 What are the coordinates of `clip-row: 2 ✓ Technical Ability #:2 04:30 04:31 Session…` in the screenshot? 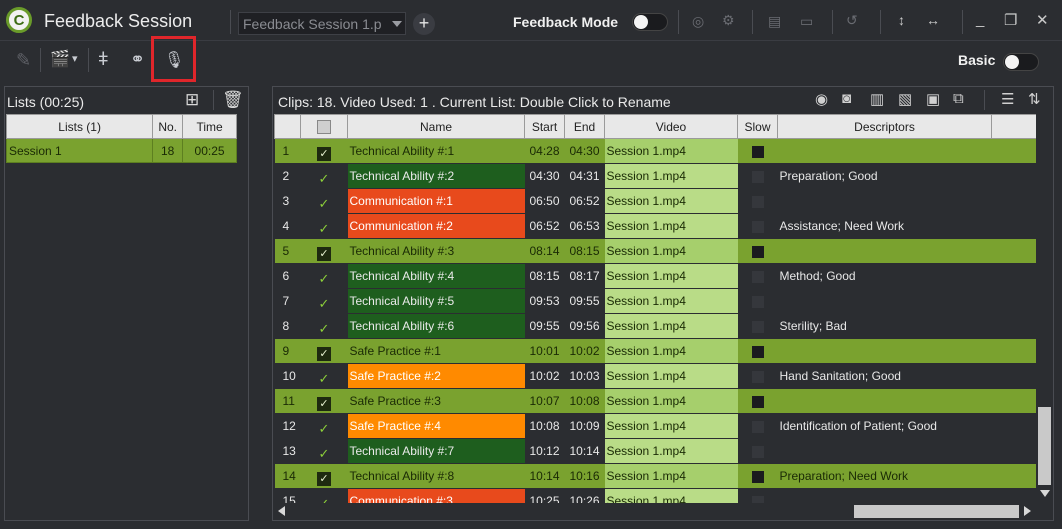 It's located at (655, 176).